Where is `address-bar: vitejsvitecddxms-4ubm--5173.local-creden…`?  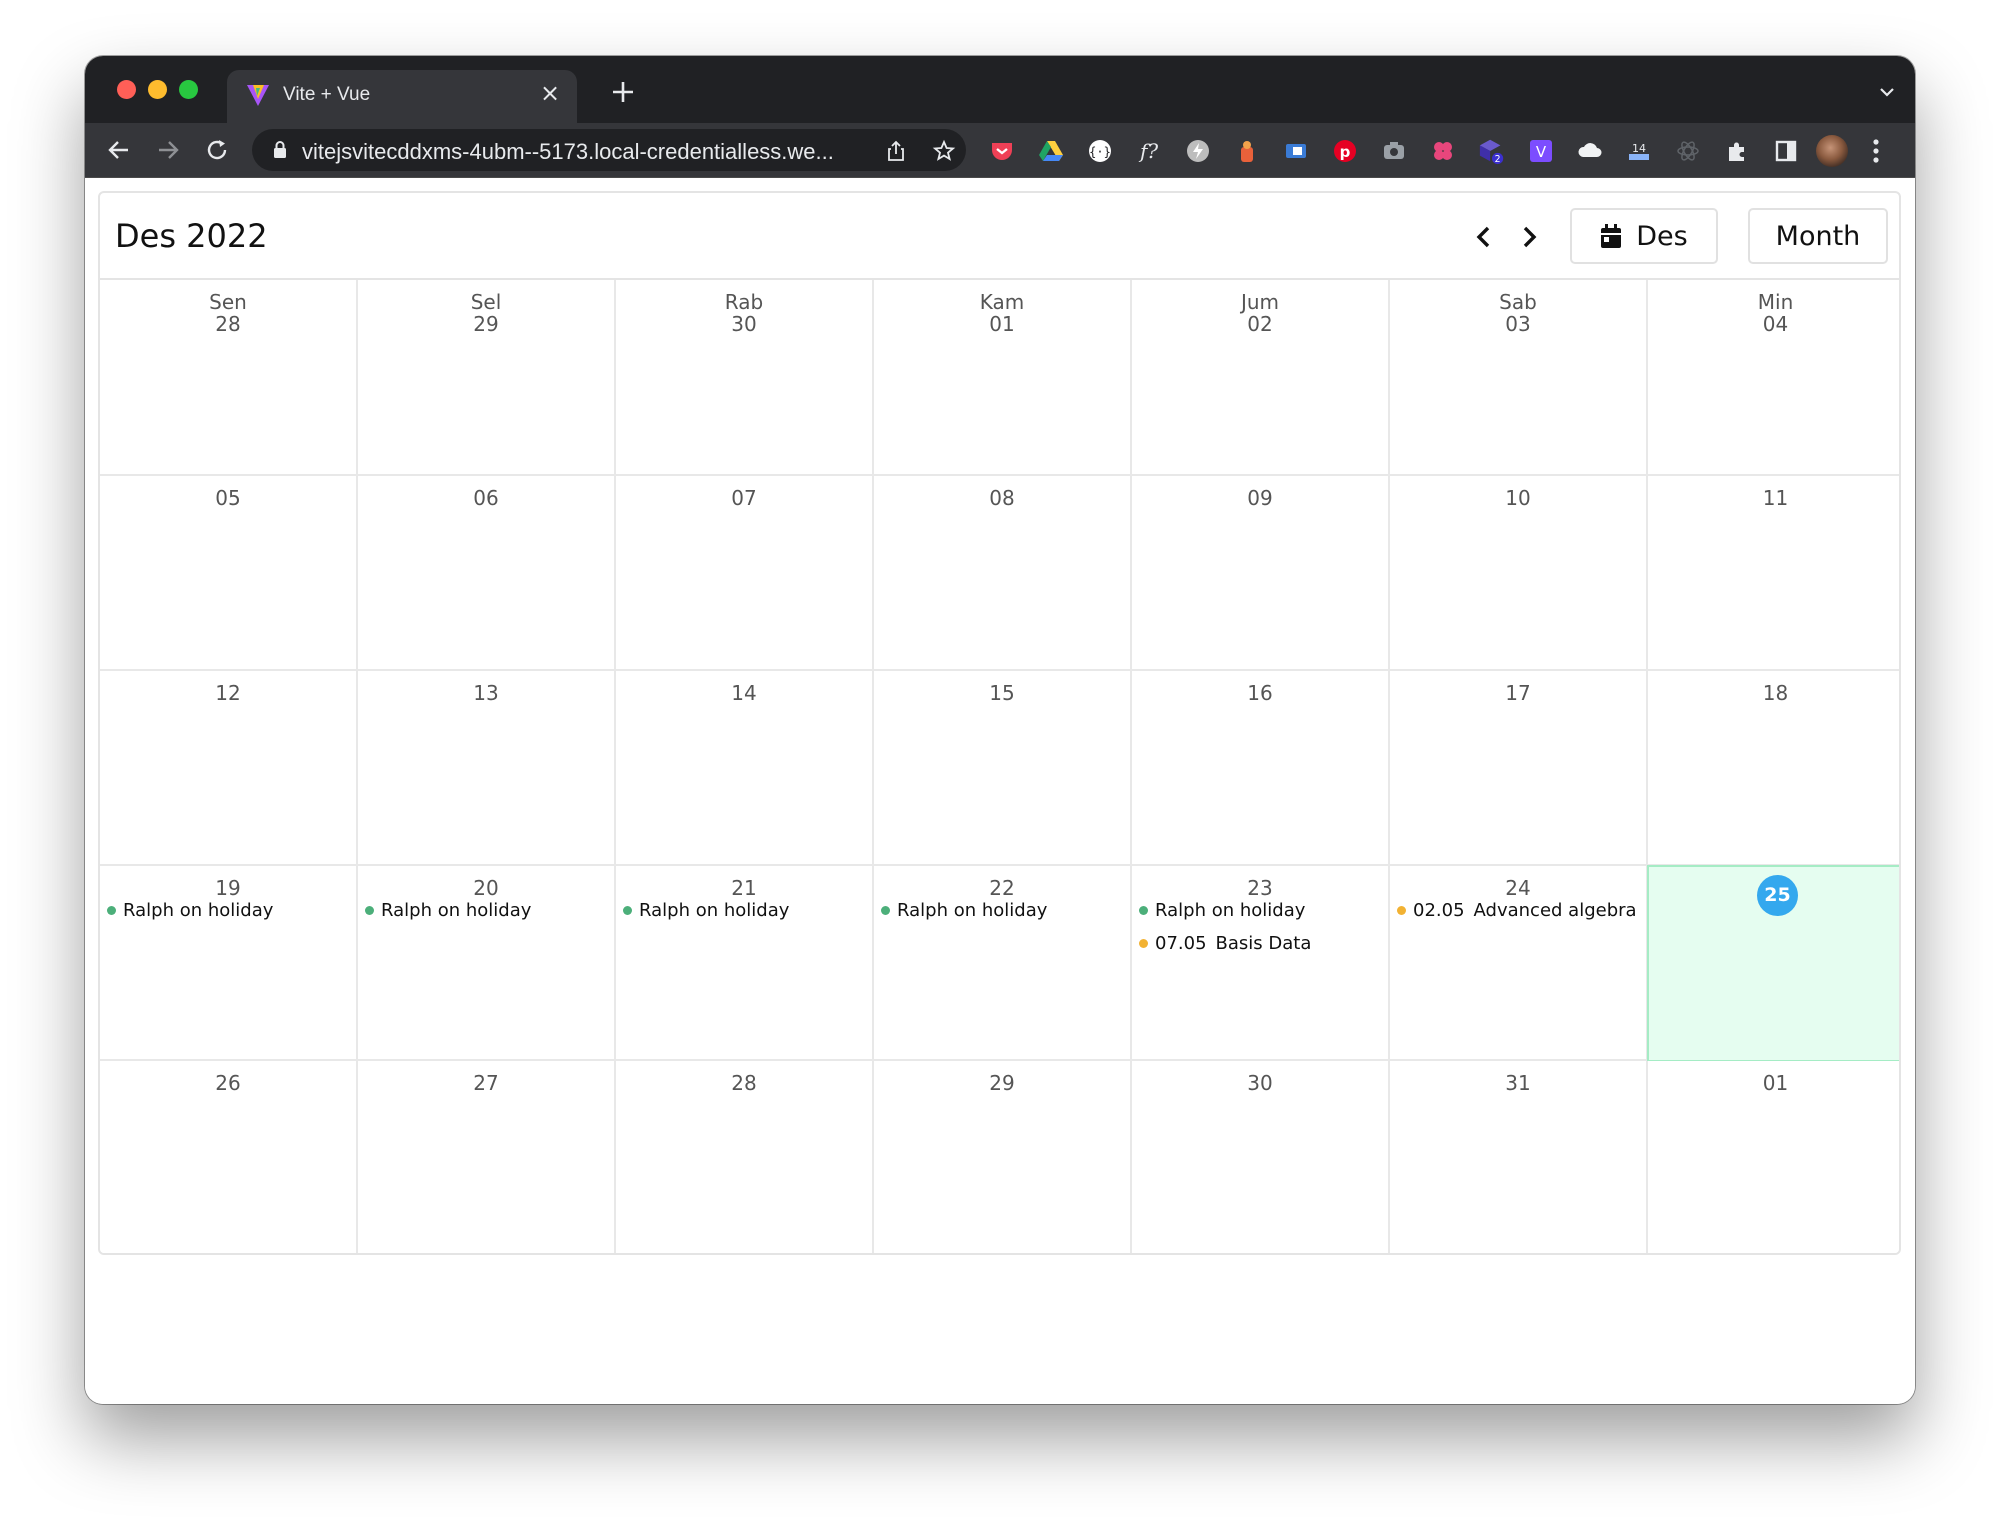 address-bar: vitejsvitecddxms-4ubm--5173.local-creden… is located at coordinates (609, 150).